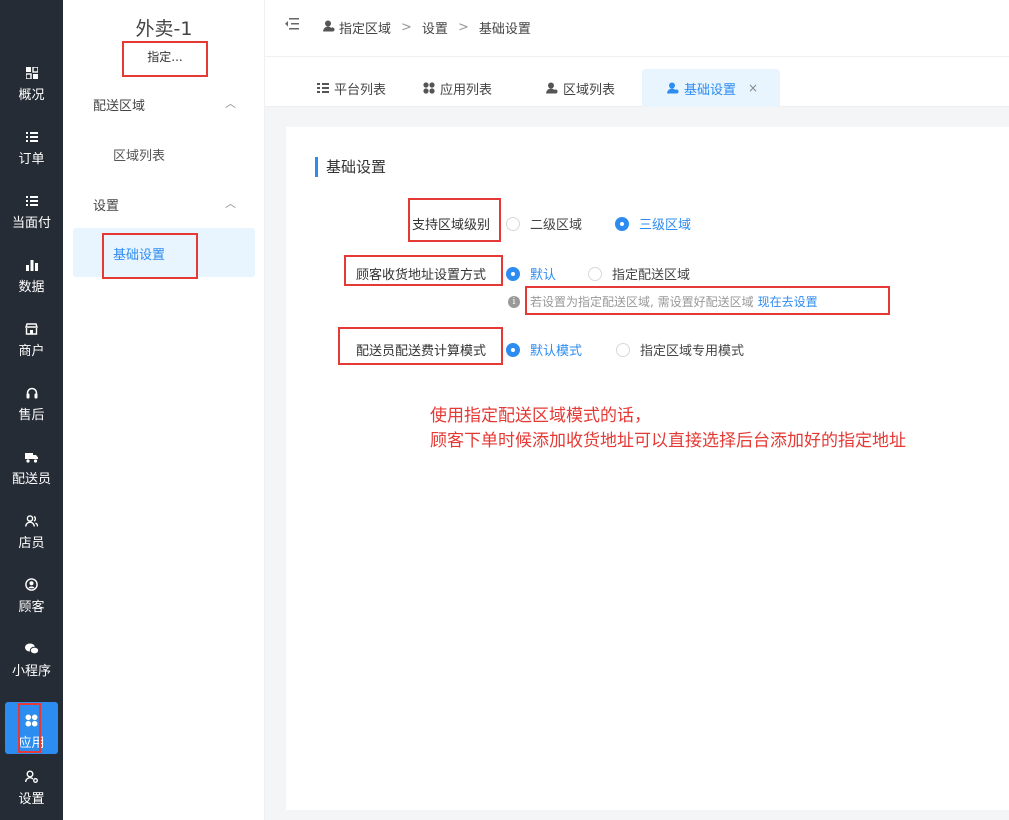 The image size is (1009, 820). I want to click on nav-item-rider: 配送员, so click(31, 468).